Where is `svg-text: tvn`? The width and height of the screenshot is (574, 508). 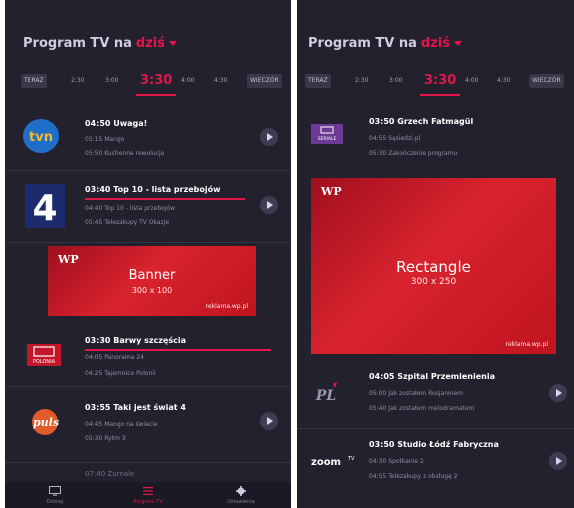 svg-text: tvn is located at coordinates (41, 137).